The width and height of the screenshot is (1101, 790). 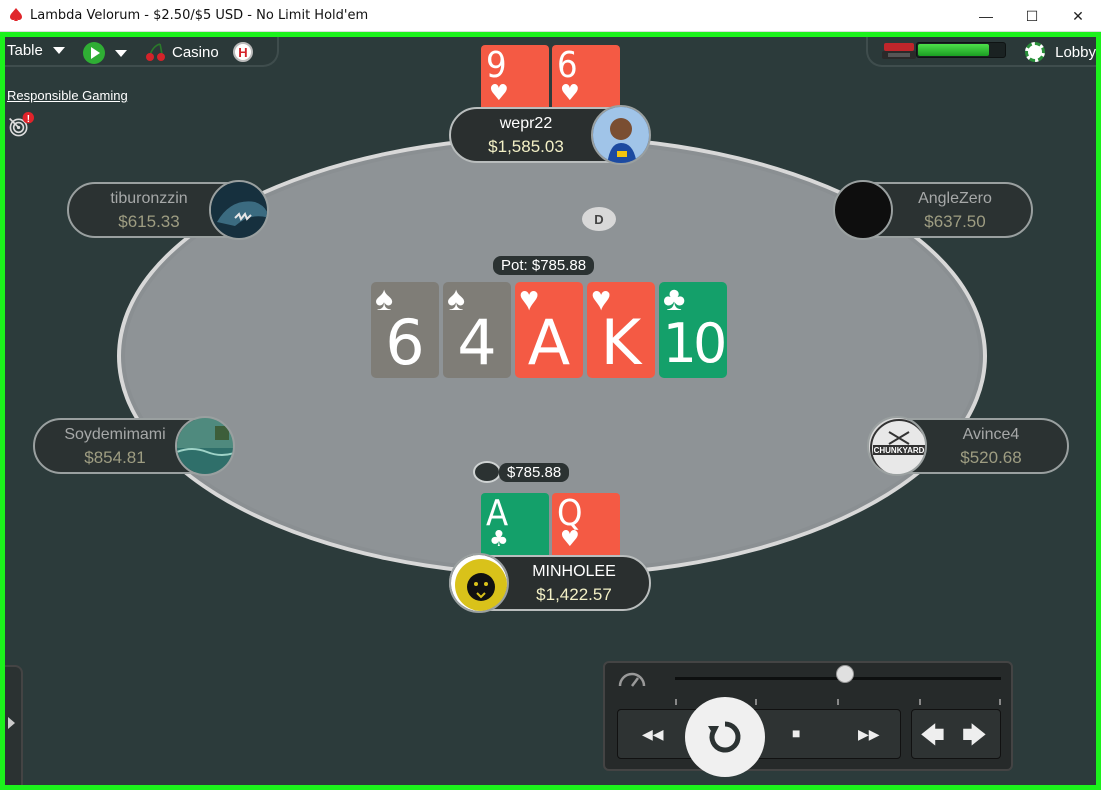 What do you see at coordinates (195, 52) in the screenshot?
I see `casino-label: Casino` at bounding box center [195, 52].